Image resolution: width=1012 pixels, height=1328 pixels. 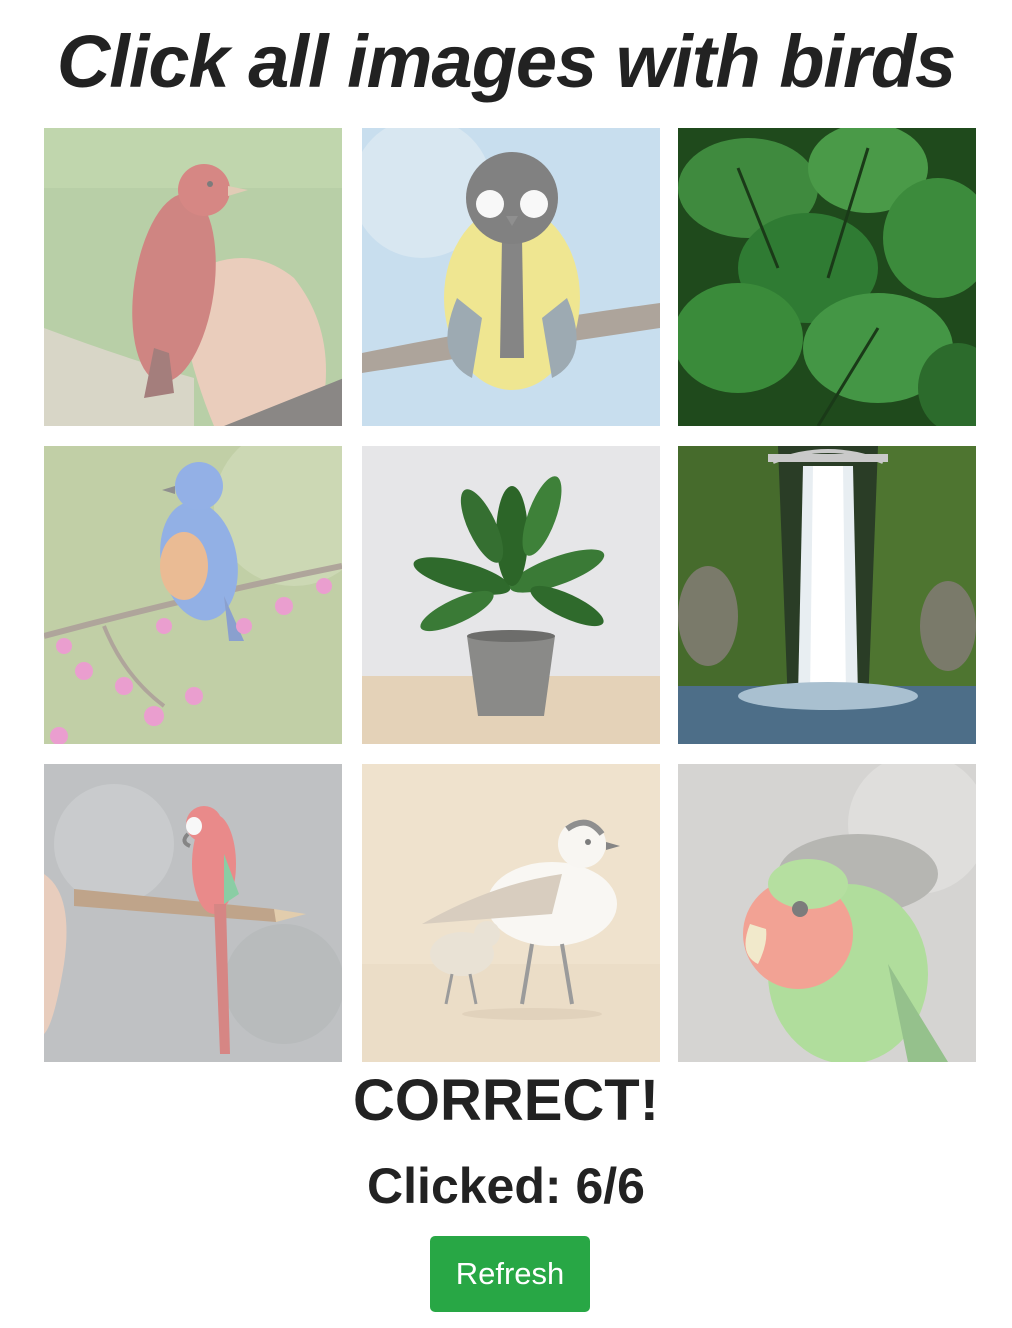 I want to click on image-tile-great-tit, so click(x=511, y=277).